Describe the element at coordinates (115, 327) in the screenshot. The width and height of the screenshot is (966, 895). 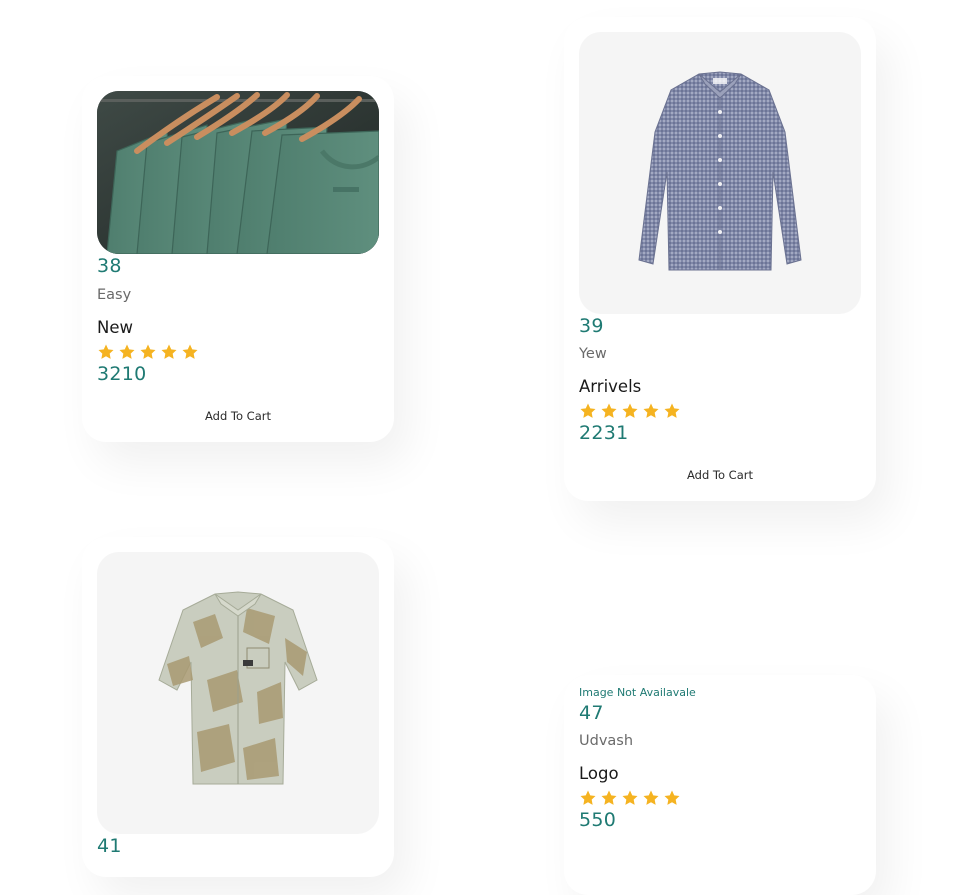
I see `product-title: New` at that location.